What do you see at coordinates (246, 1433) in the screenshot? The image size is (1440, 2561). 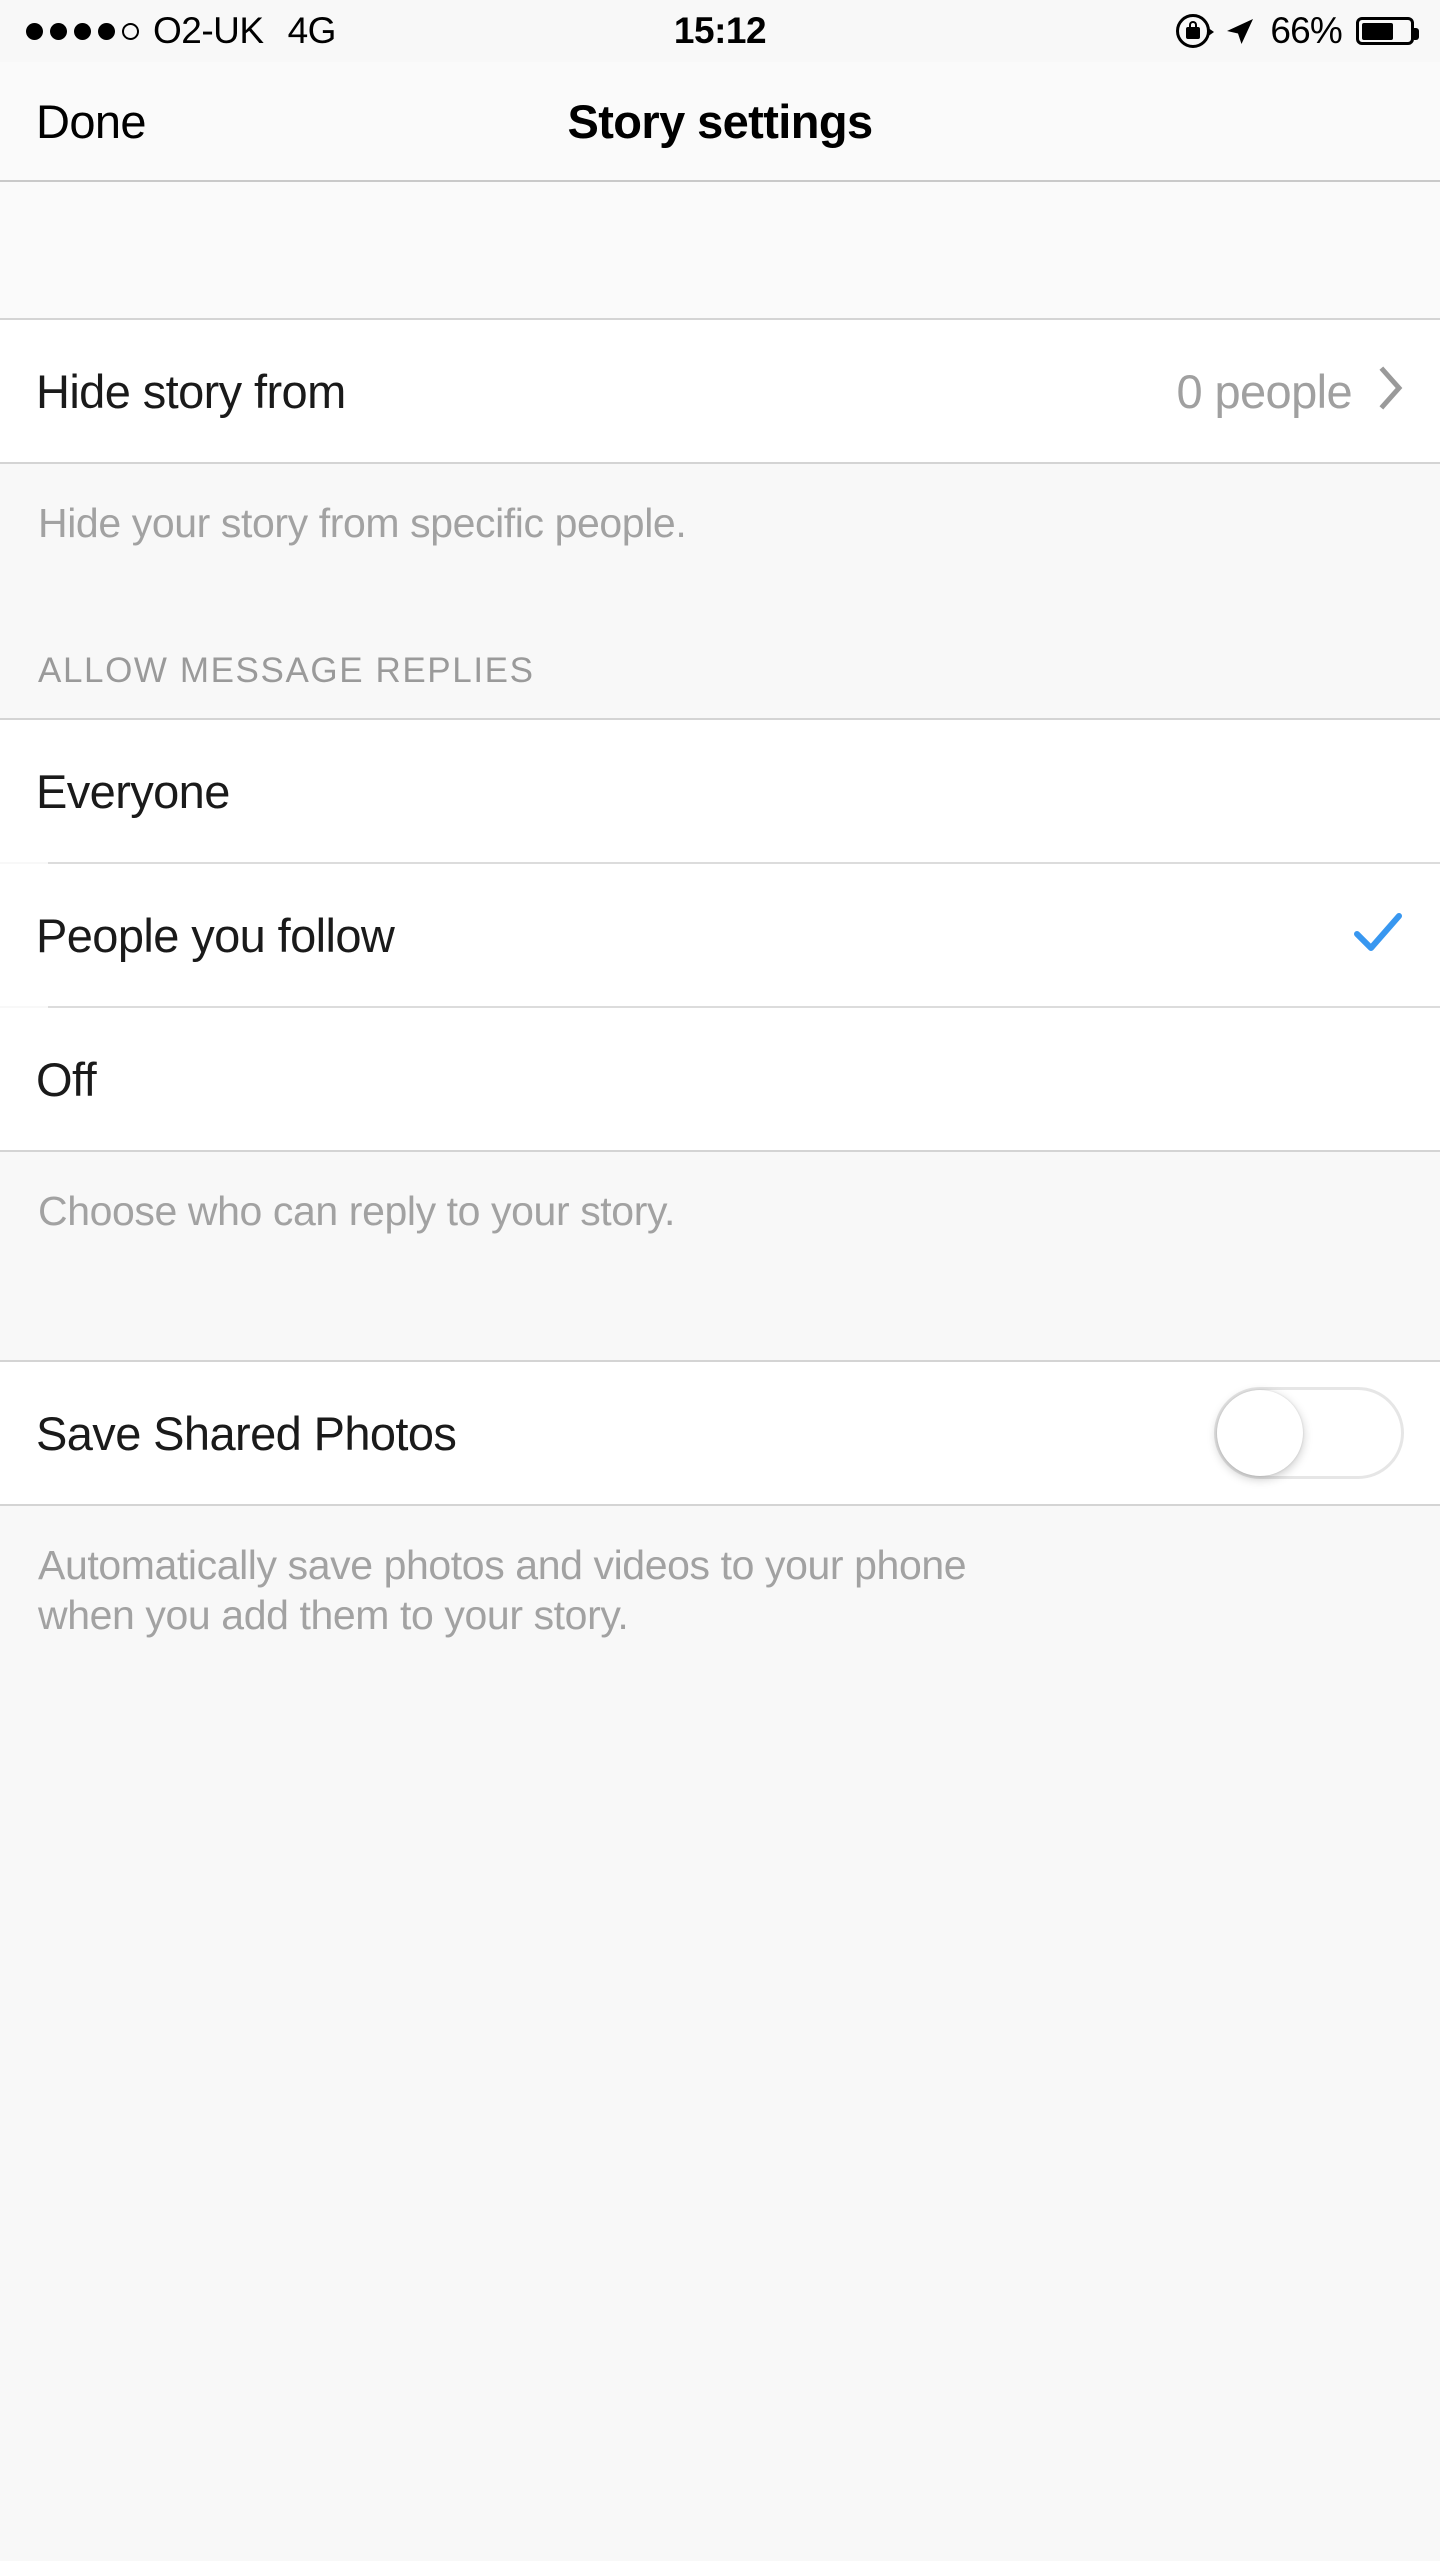 I see `save-shared-photos-label: Save Shared Photos` at bounding box center [246, 1433].